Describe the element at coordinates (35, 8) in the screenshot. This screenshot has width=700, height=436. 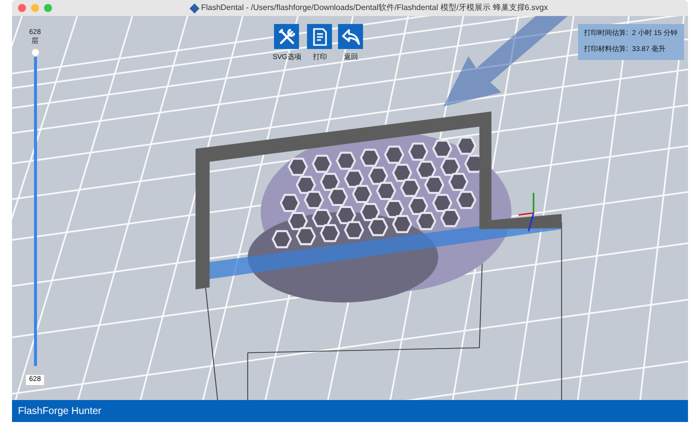
I see `minimize-window-icon` at that location.